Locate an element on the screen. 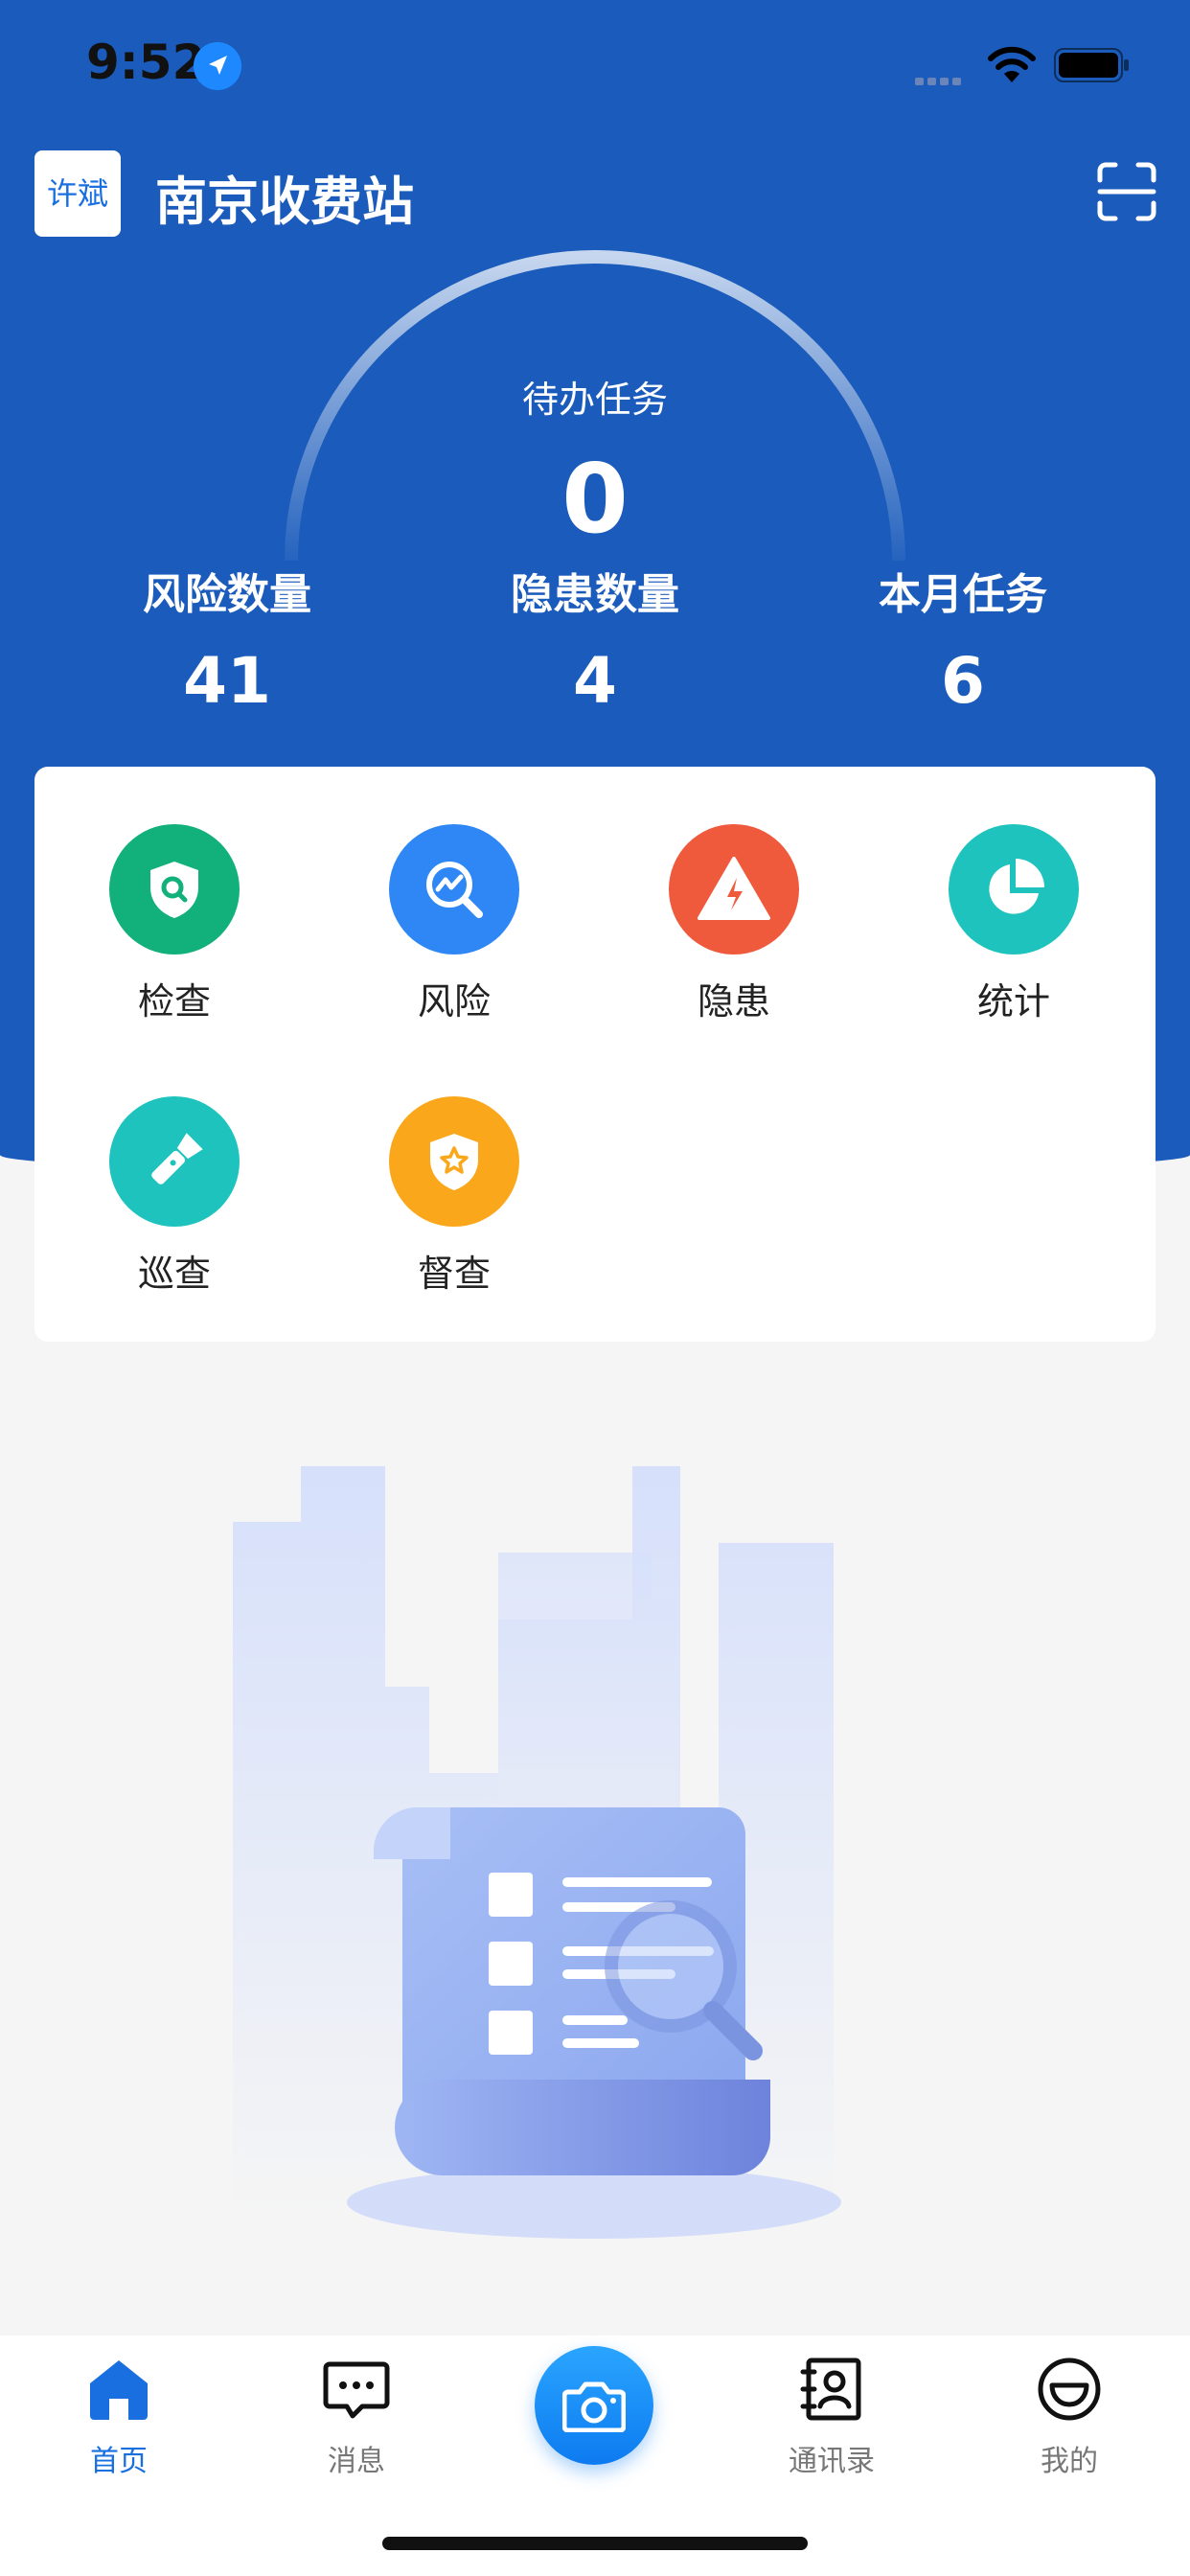 This screenshot has height=2576, width=1190. tab-profile: 我的 is located at coordinates (1070, 2417).